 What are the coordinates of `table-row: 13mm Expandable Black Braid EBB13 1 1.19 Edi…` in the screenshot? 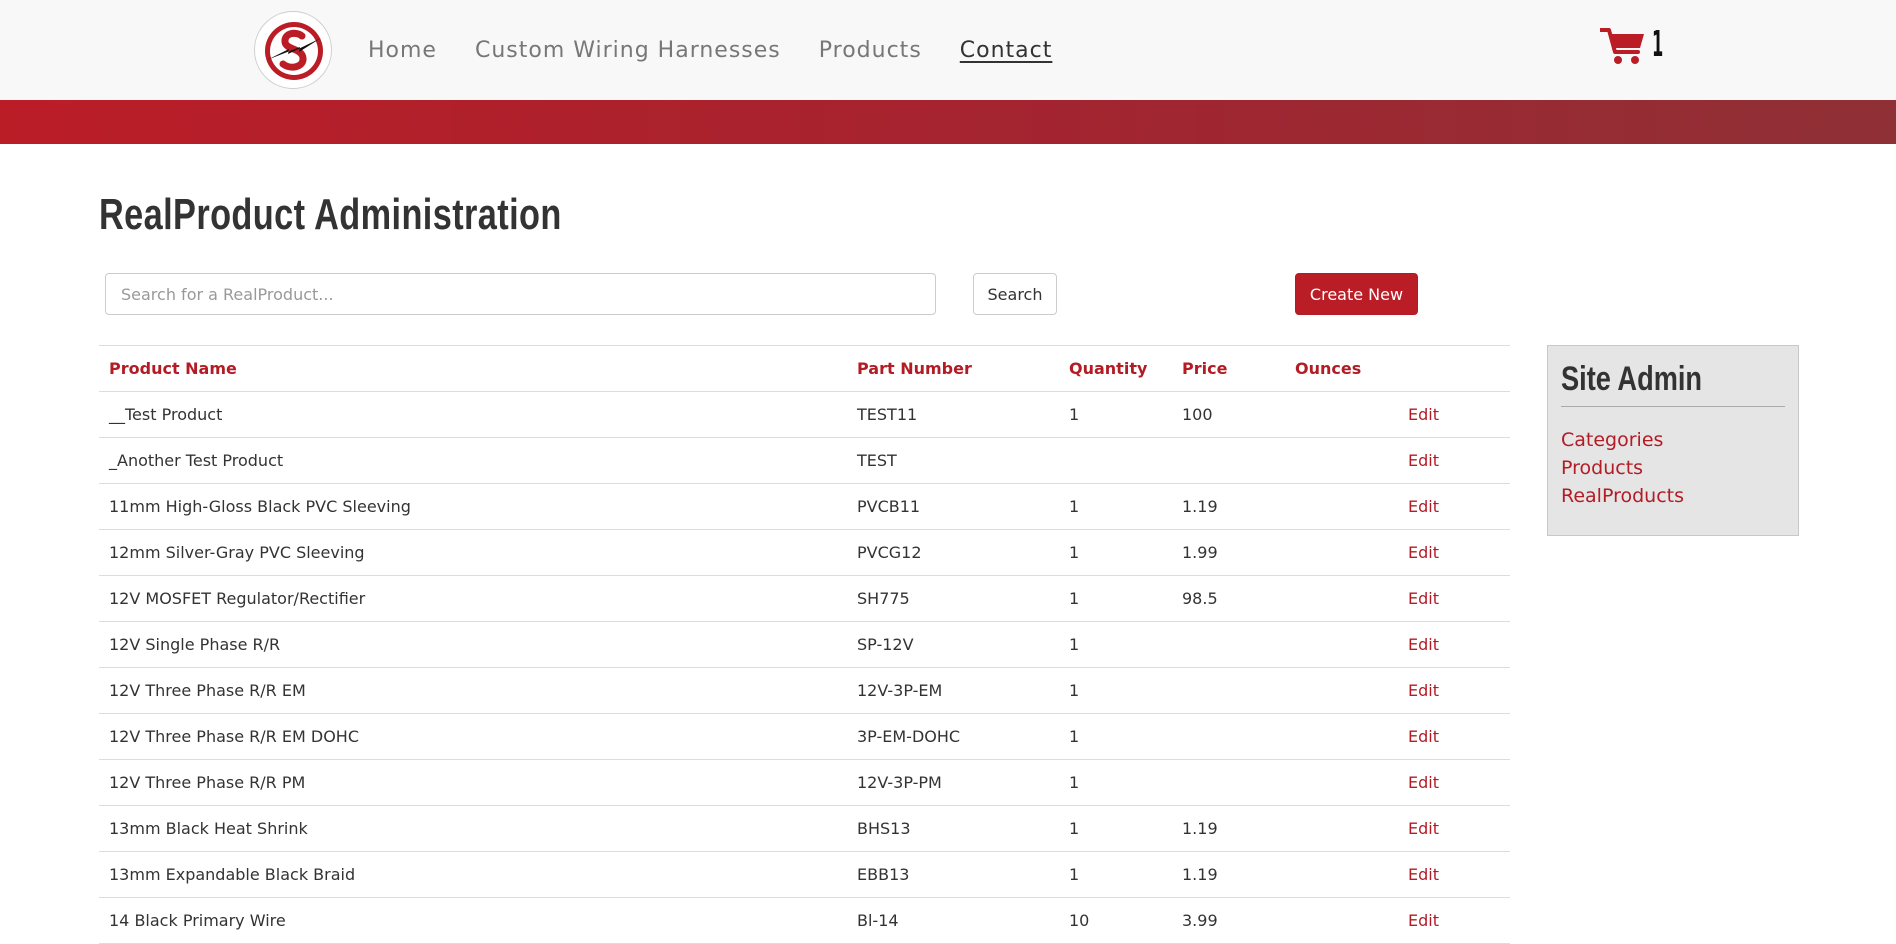 It's located at (804, 874).